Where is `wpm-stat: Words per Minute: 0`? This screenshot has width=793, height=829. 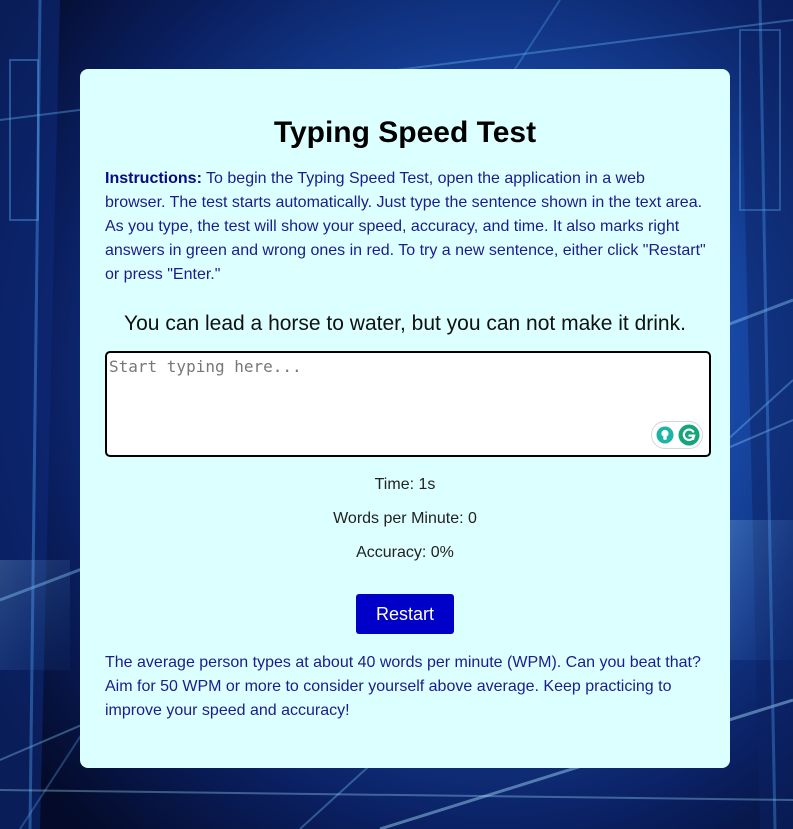
wpm-stat: Words per Minute: 0 is located at coordinates (405, 518).